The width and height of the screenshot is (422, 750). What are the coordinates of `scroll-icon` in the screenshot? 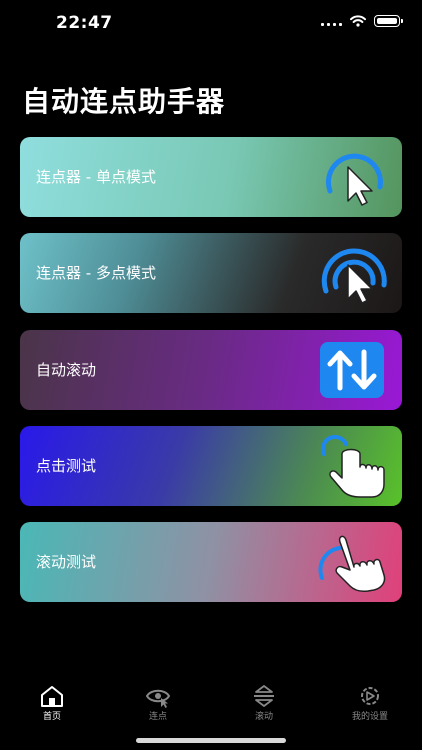 It's located at (264, 696).